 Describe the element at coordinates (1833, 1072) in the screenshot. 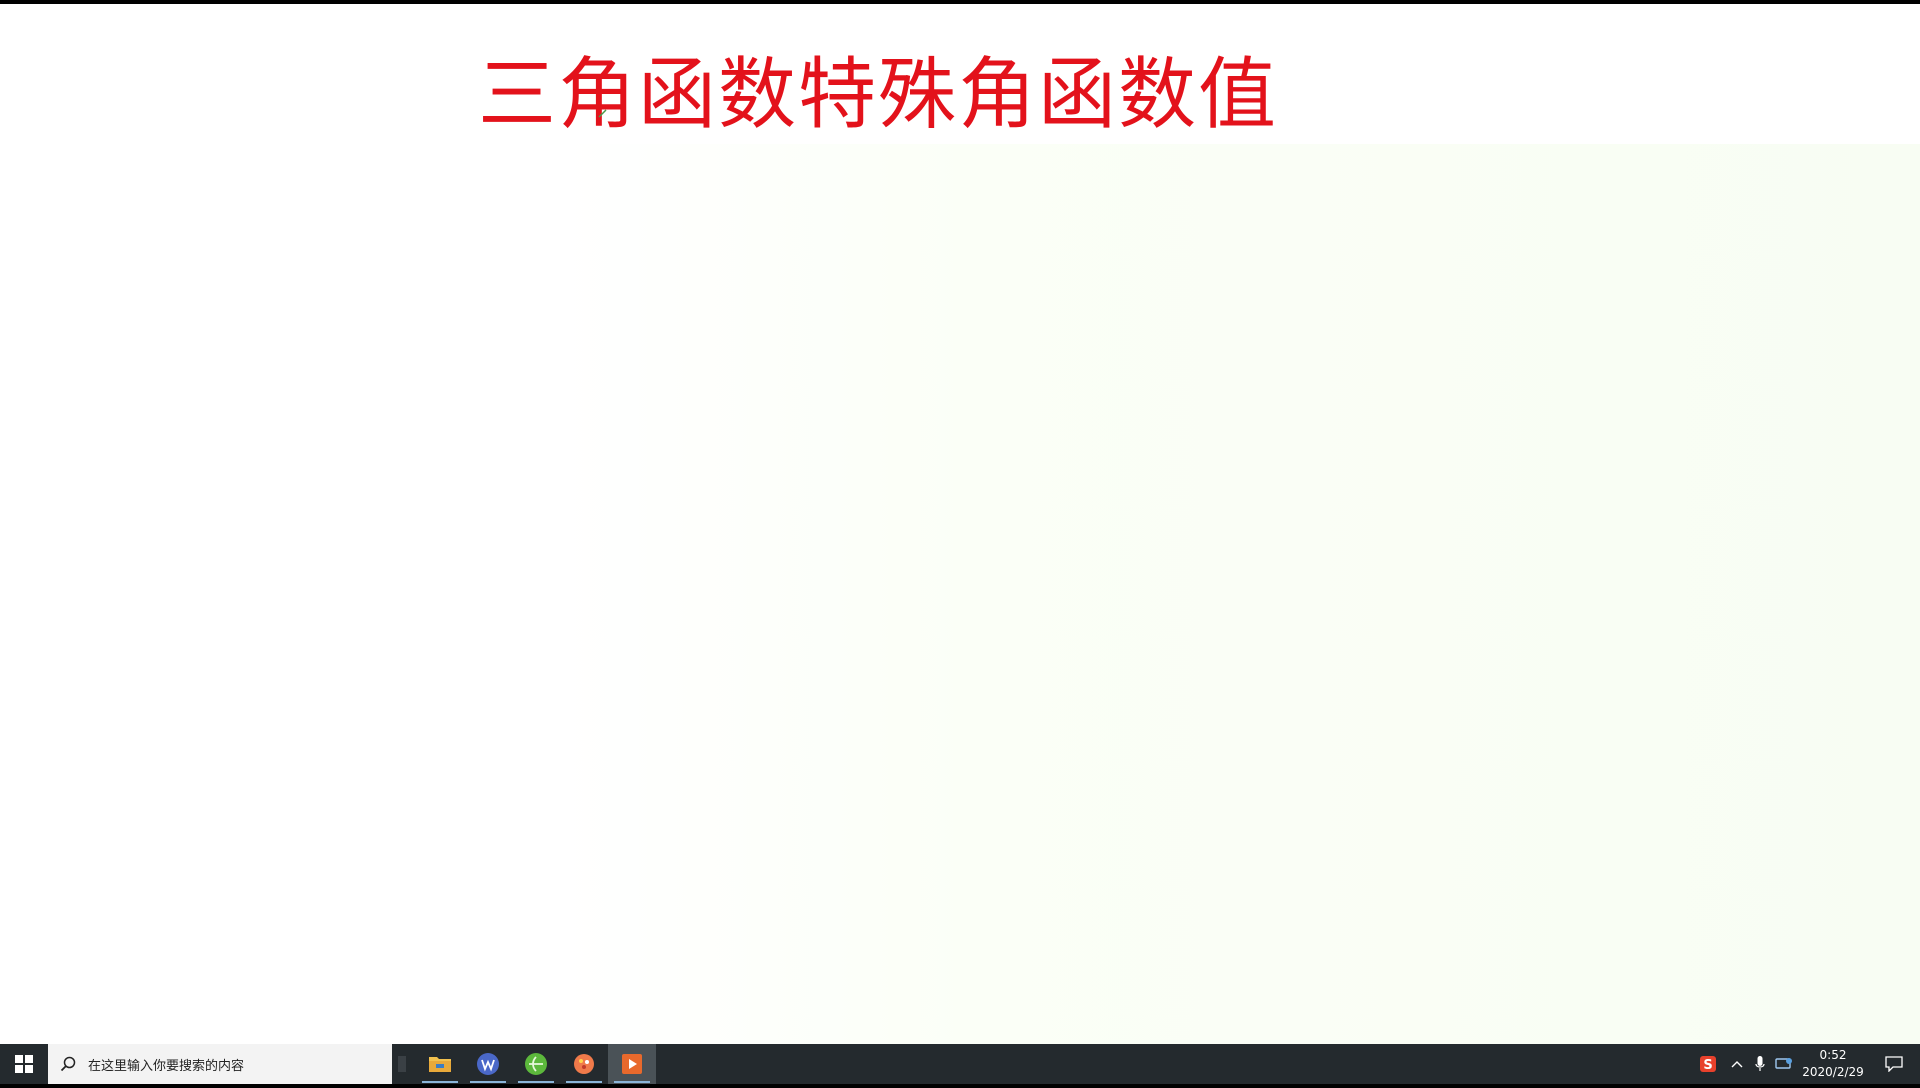

I see `clock-date: 2020/2/29` at that location.